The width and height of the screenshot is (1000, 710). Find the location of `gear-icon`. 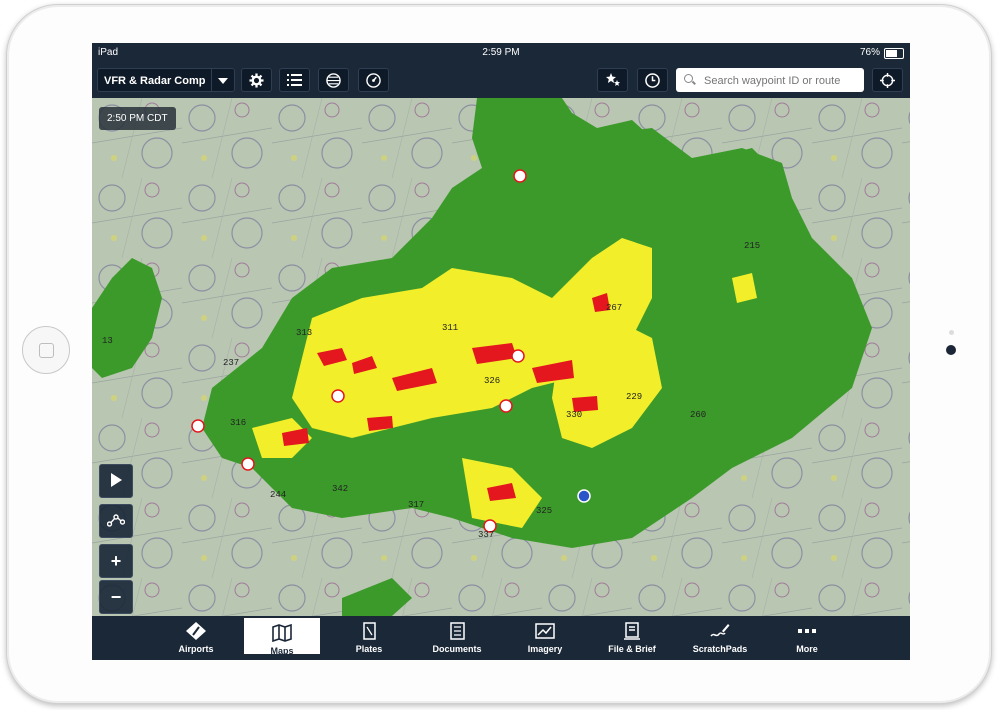

gear-icon is located at coordinates (256, 80).